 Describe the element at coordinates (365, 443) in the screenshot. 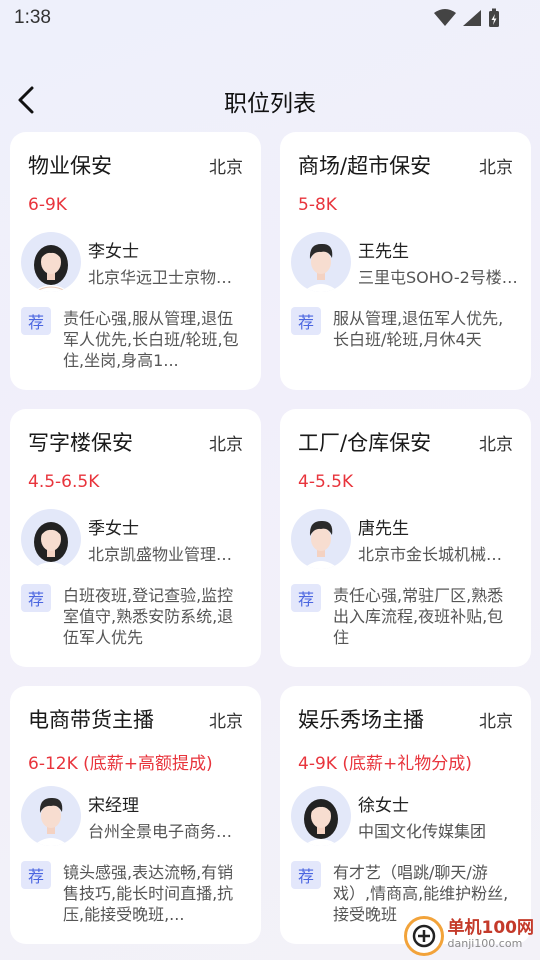

I see `job-title: 工厂/仓库保安` at that location.